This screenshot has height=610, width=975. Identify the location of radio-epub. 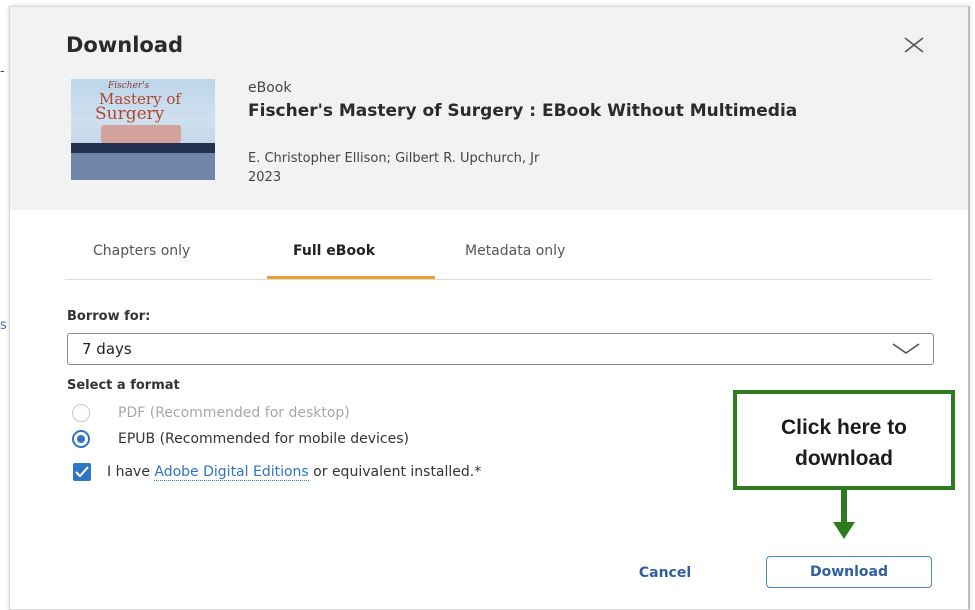
(81, 439).